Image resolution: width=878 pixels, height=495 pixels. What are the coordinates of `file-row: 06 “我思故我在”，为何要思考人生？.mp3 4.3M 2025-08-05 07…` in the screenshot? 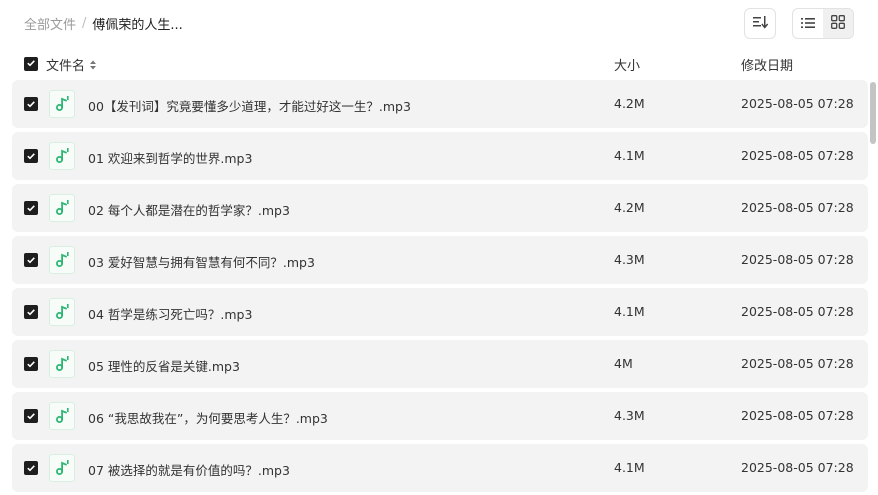 It's located at (440, 416).